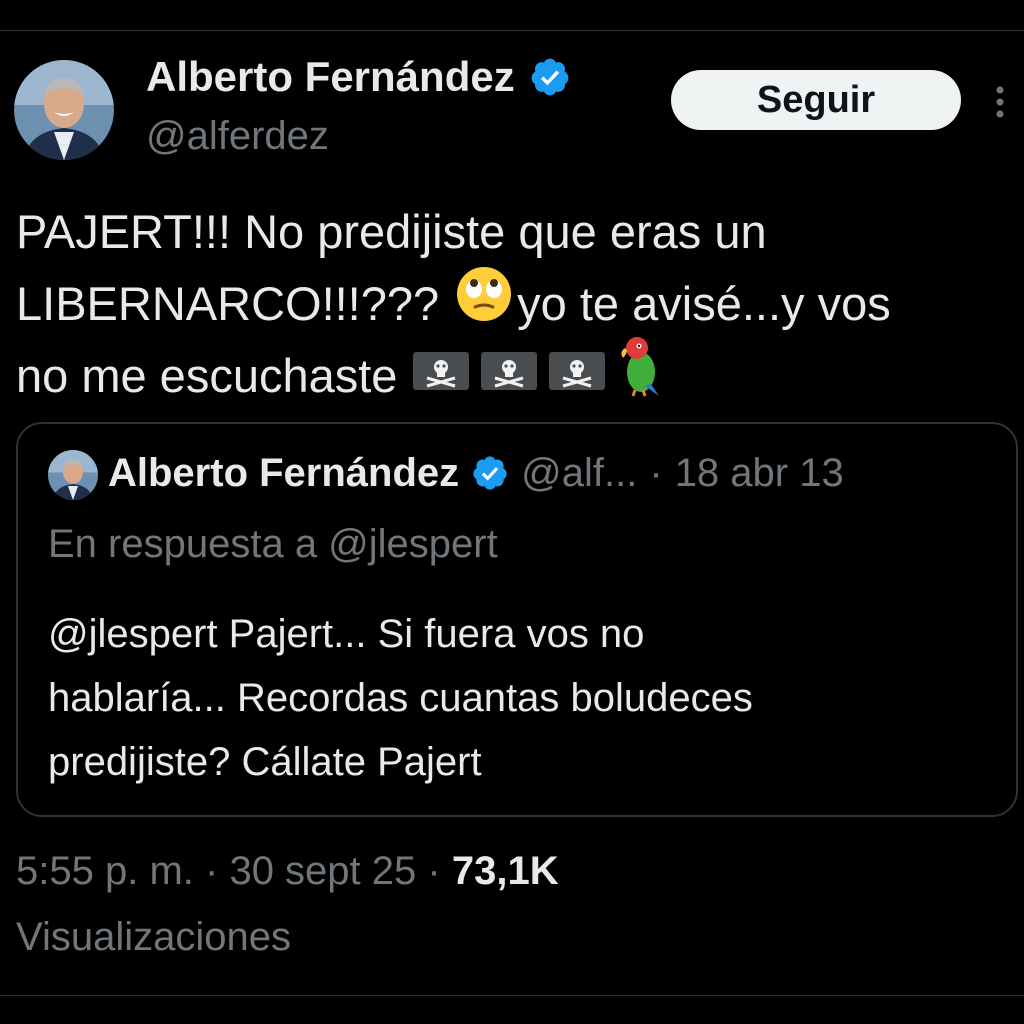 Image resolution: width=1024 pixels, height=1024 pixels. What do you see at coordinates (816, 100) in the screenshot?
I see `follow-button: Seguir` at bounding box center [816, 100].